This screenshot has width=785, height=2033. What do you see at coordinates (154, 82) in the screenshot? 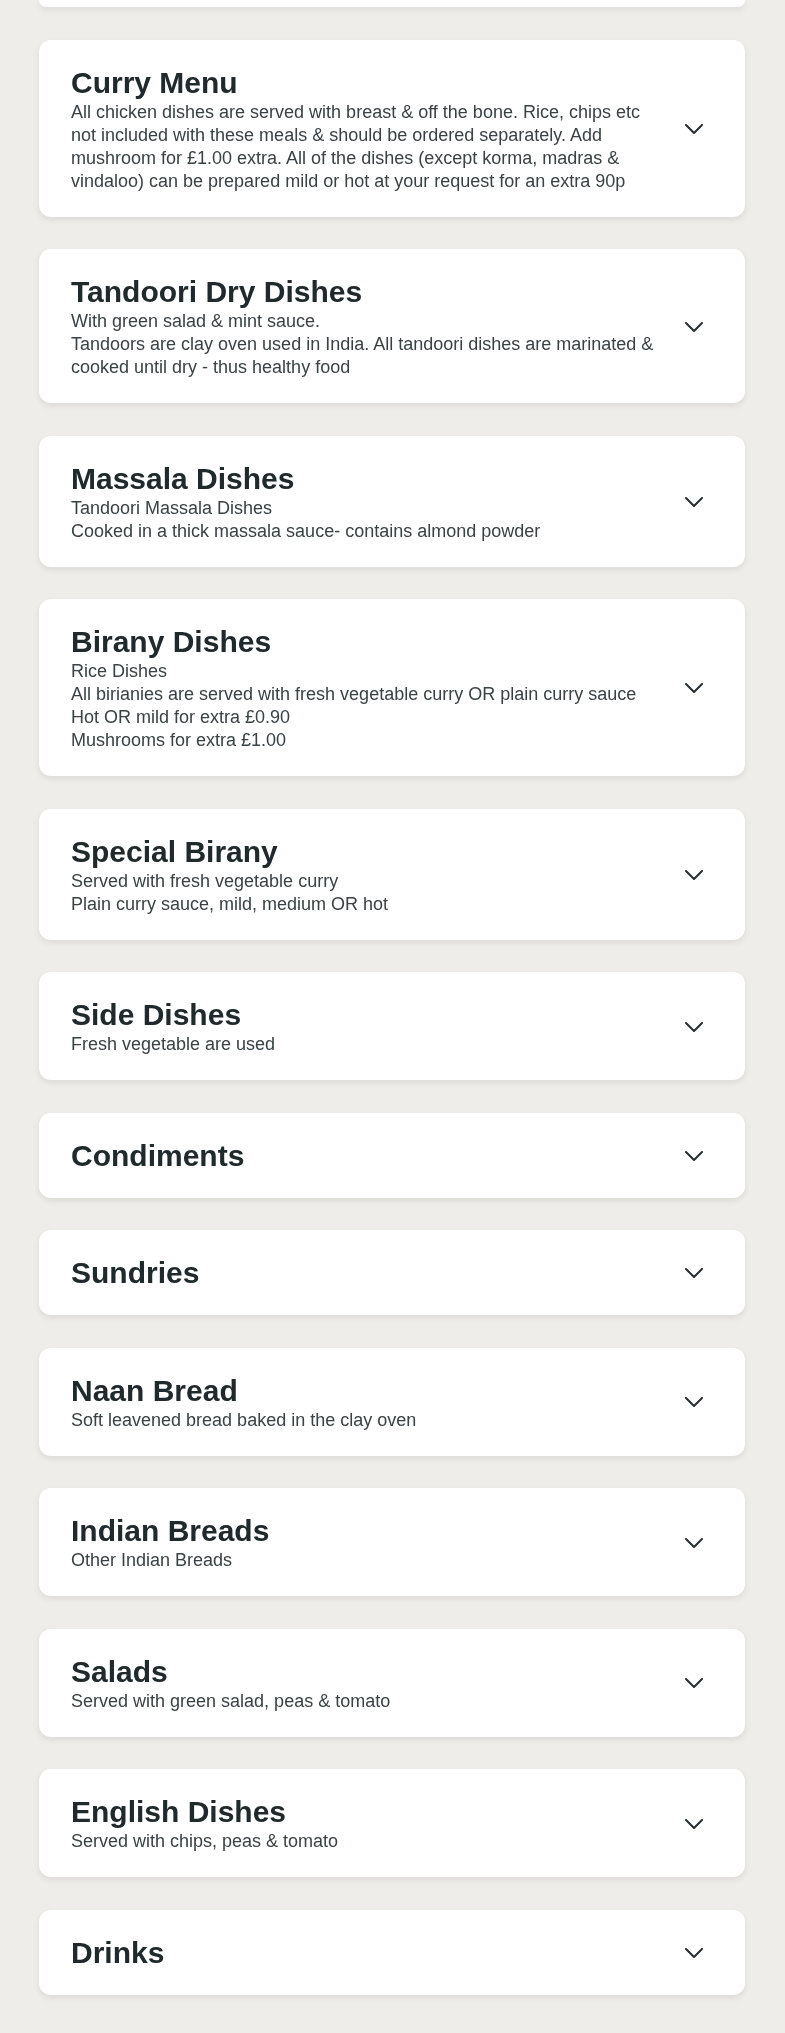
I see `category-title: Curry Menu` at bounding box center [154, 82].